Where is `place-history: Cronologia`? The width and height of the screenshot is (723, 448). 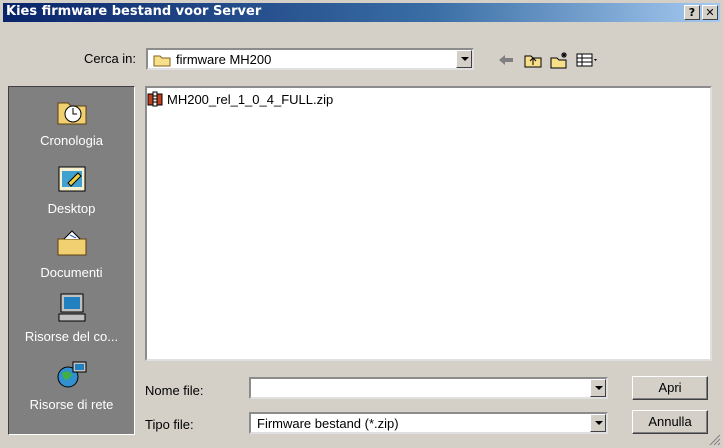
place-history: Cronologia is located at coordinates (71, 121).